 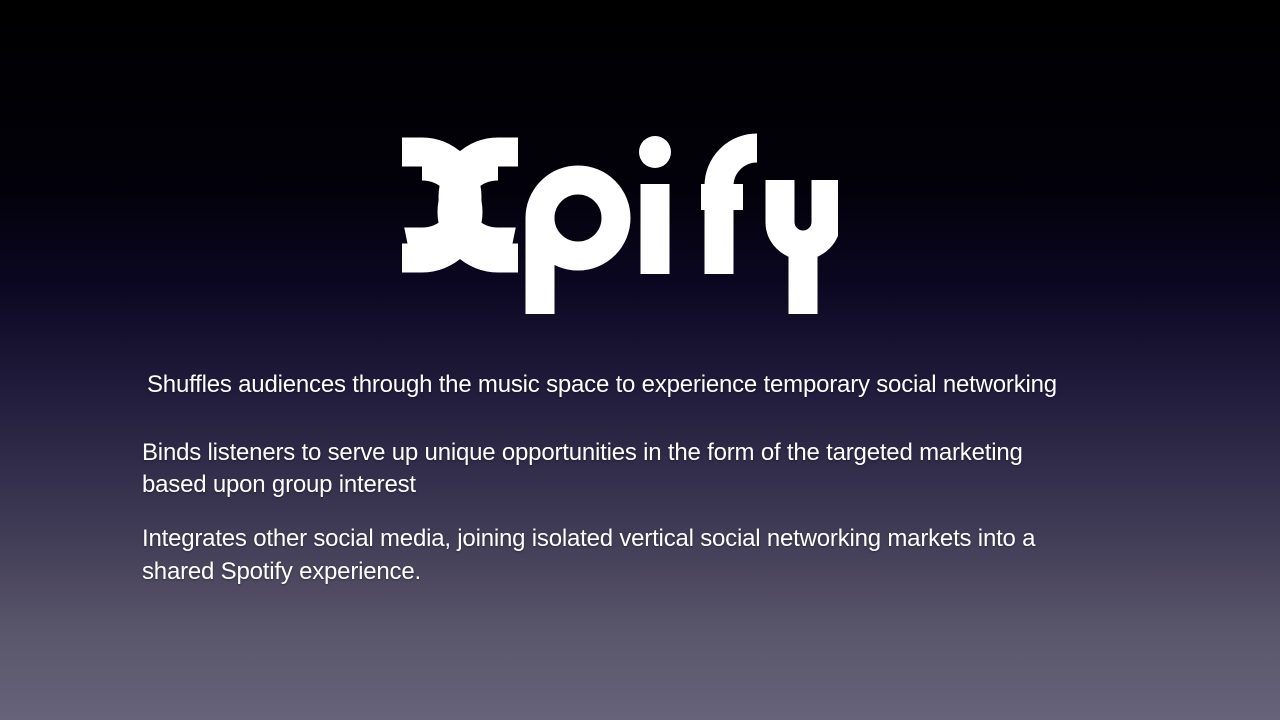 I want to click on xpify-logo, so click(x=618, y=224).